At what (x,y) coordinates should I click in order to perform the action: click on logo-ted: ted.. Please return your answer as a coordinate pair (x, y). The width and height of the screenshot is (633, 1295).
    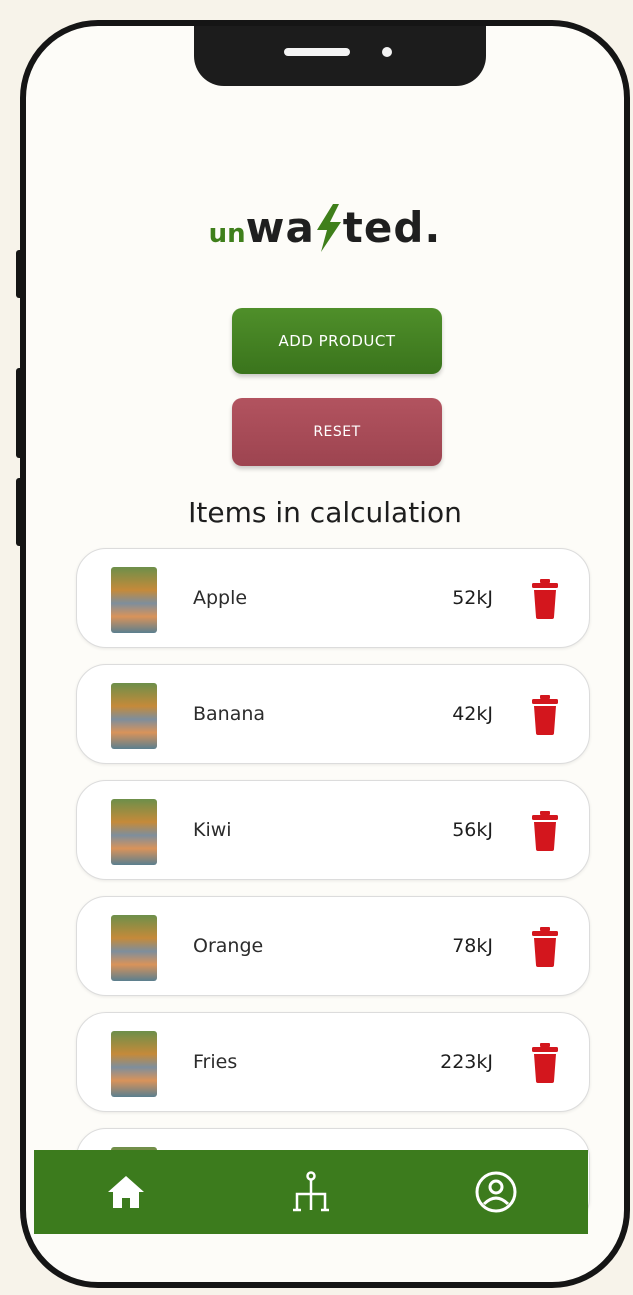
    Looking at the image, I should click on (392, 227).